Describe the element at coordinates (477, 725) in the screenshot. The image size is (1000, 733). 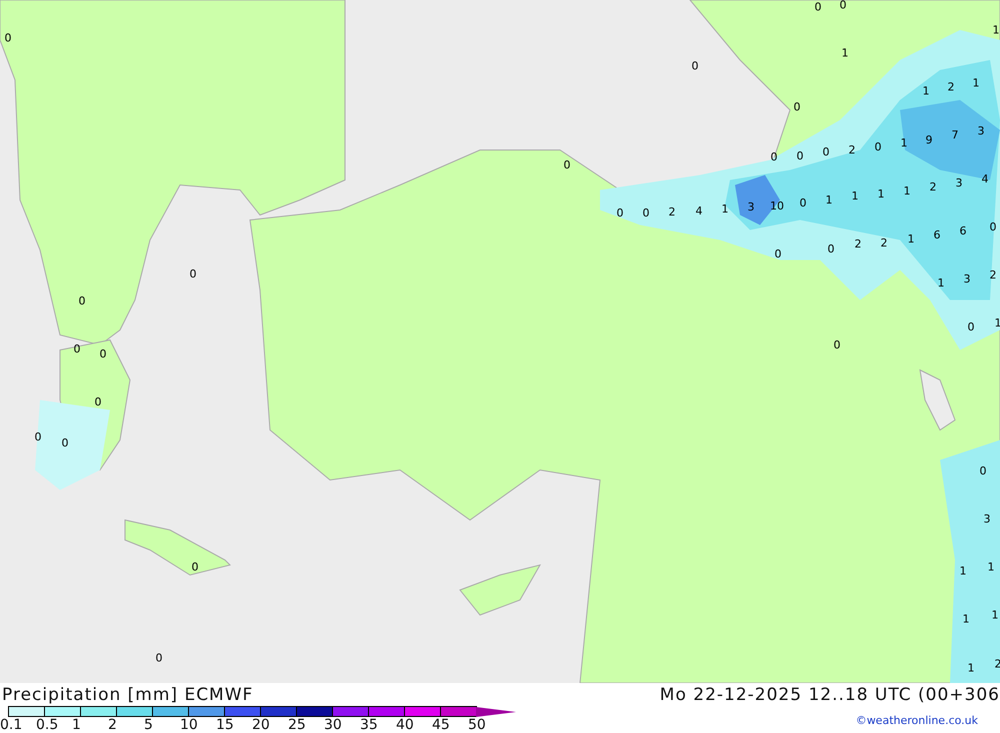
I see `legend-tick-label: 50` at that location.